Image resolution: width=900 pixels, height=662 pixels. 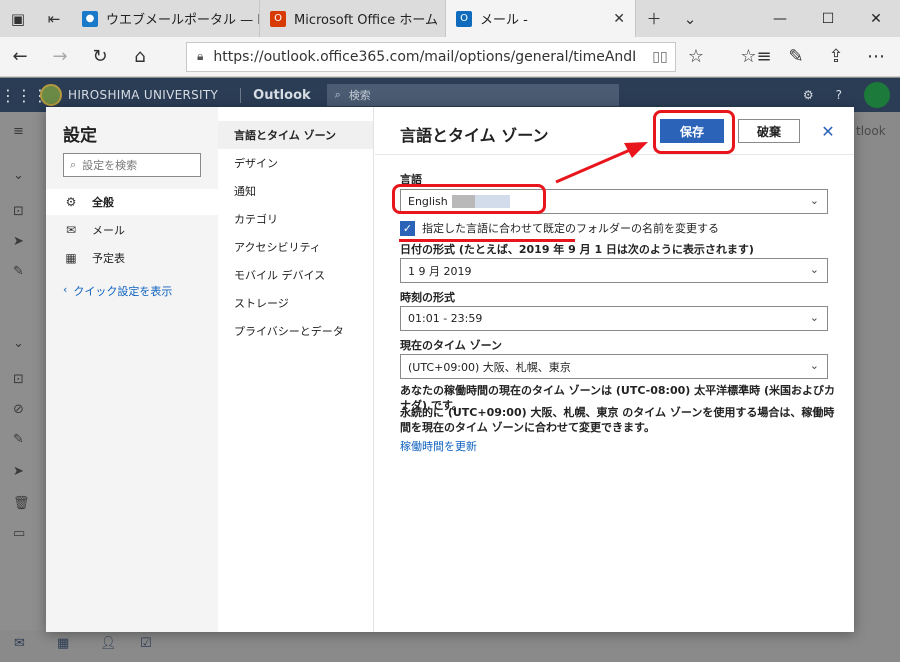 What do you see at coordinates (593, 166) in the screenshot?
I see `arrow-shaft` at bounding box center [593, 166].